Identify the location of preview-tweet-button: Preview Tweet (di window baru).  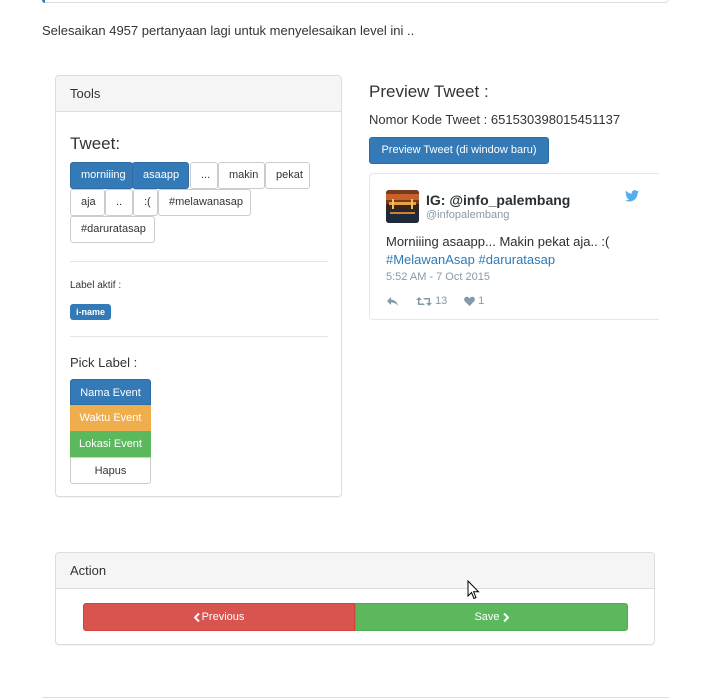
(459, 150).